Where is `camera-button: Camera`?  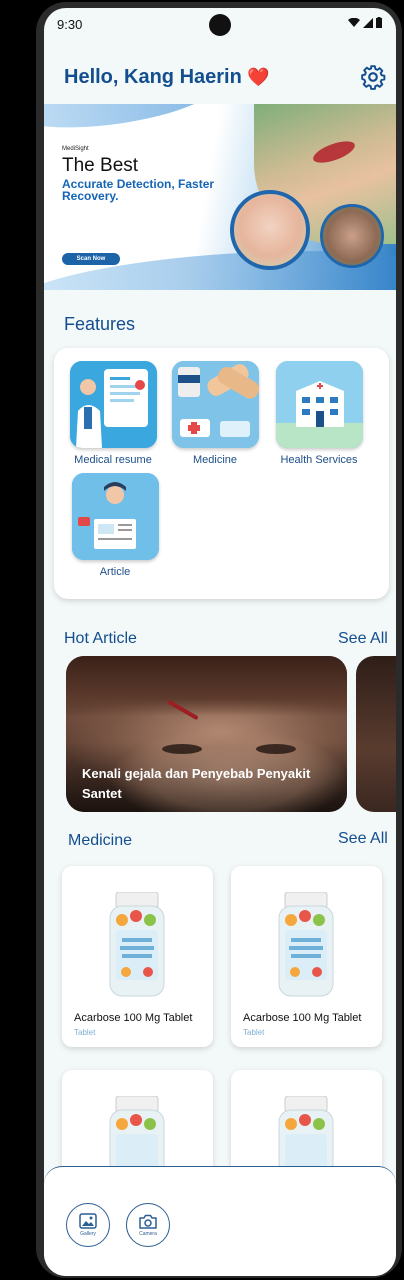 camera-button: Camera is located at coordinates (148, 1225).